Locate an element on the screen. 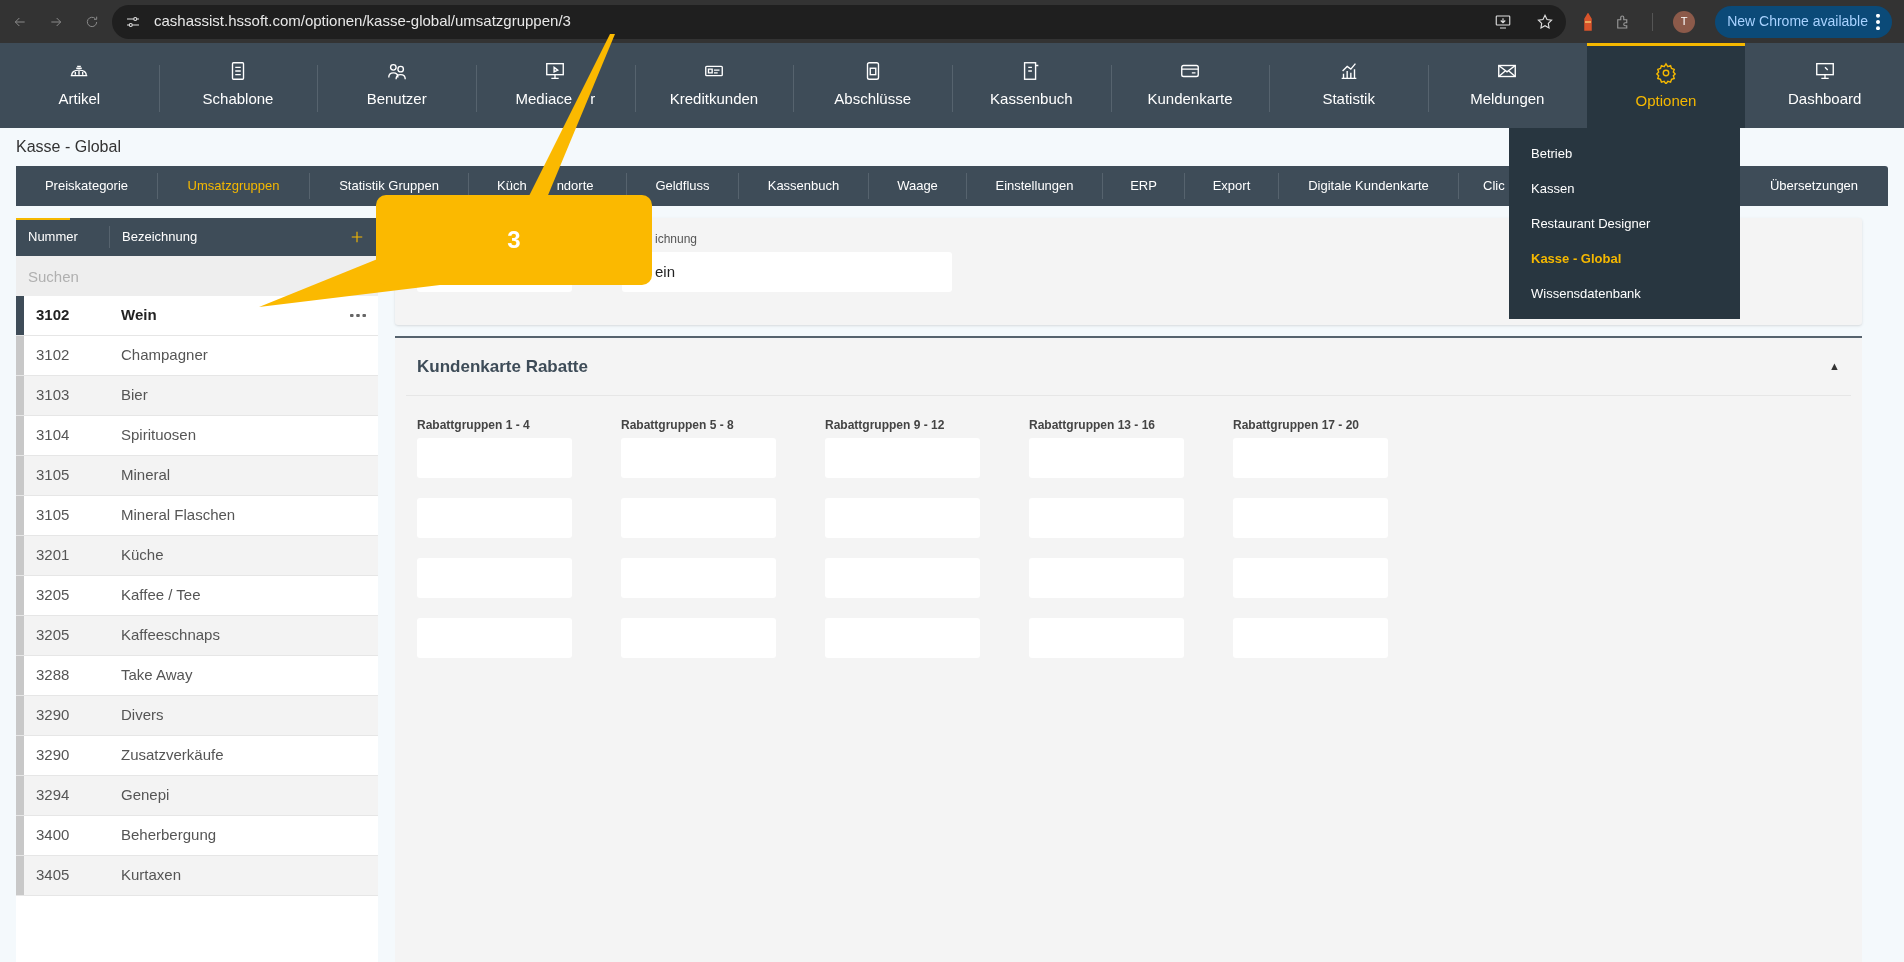 This screenshot has height=962, width=1904. list-row: 3290 Zusatzverkäufe is located at coordinates (197, 756).